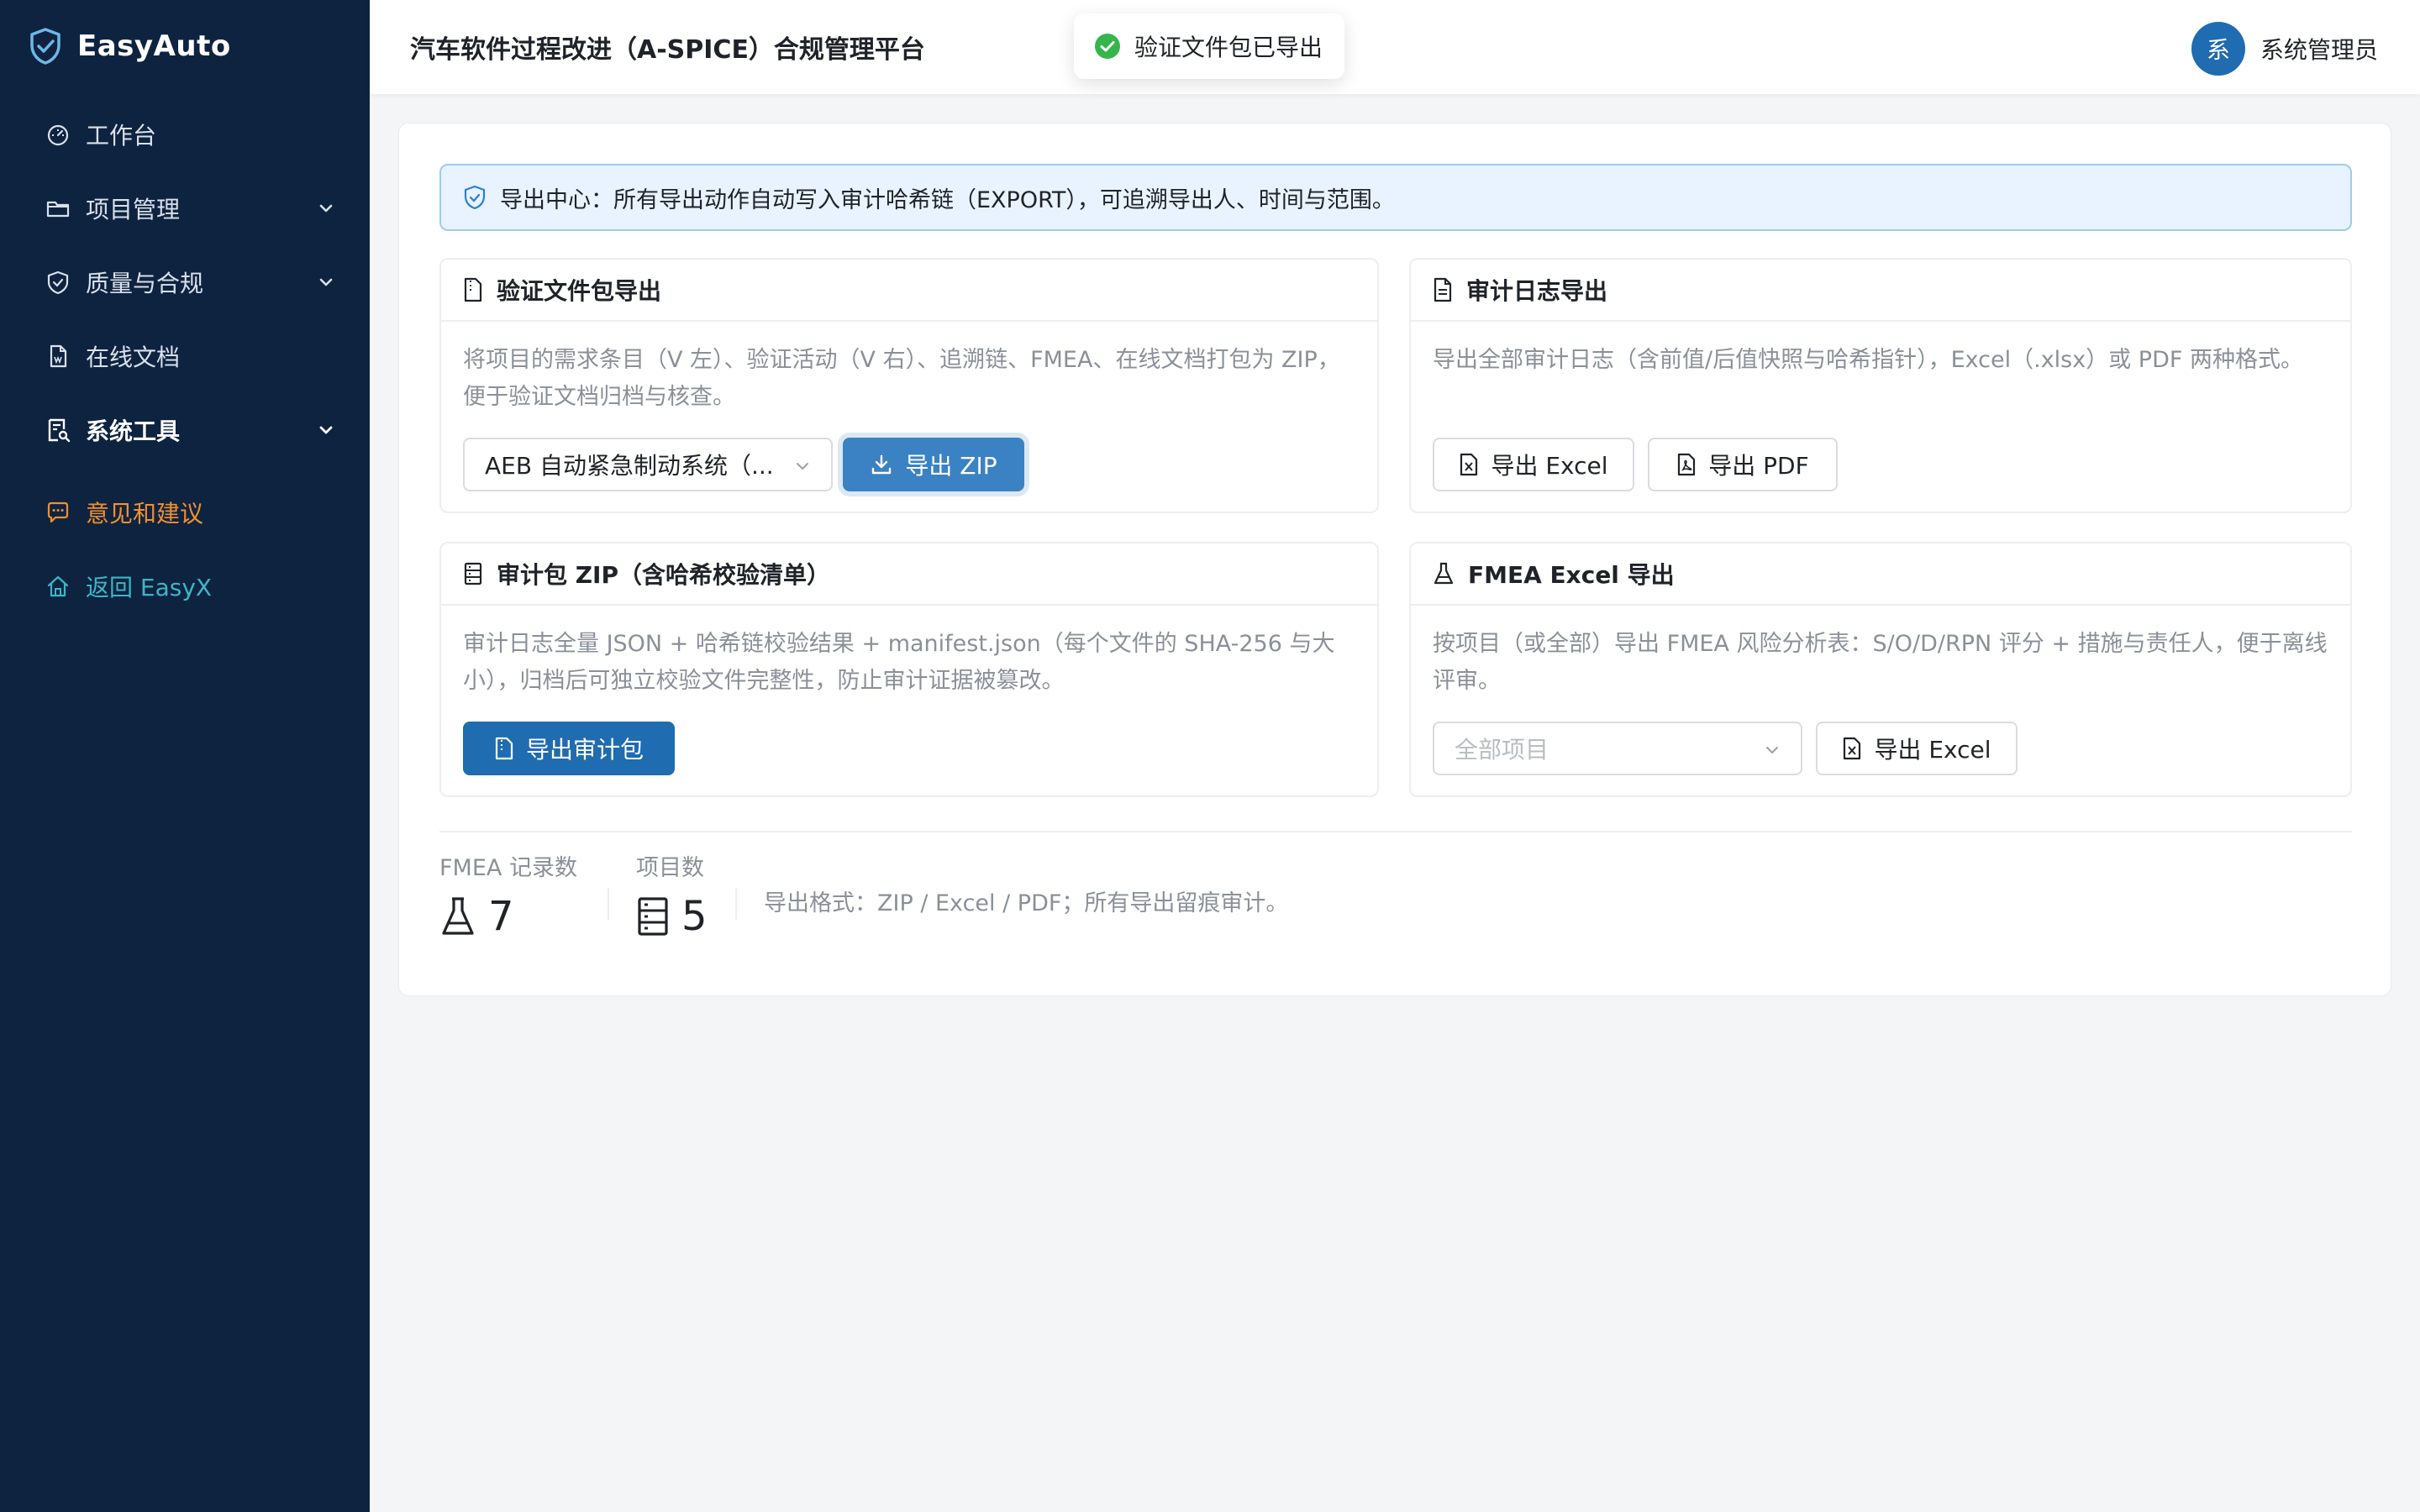  I want to click on card-title: 审计包 ZIP（含哈希校验清单）, so click(663, 575).